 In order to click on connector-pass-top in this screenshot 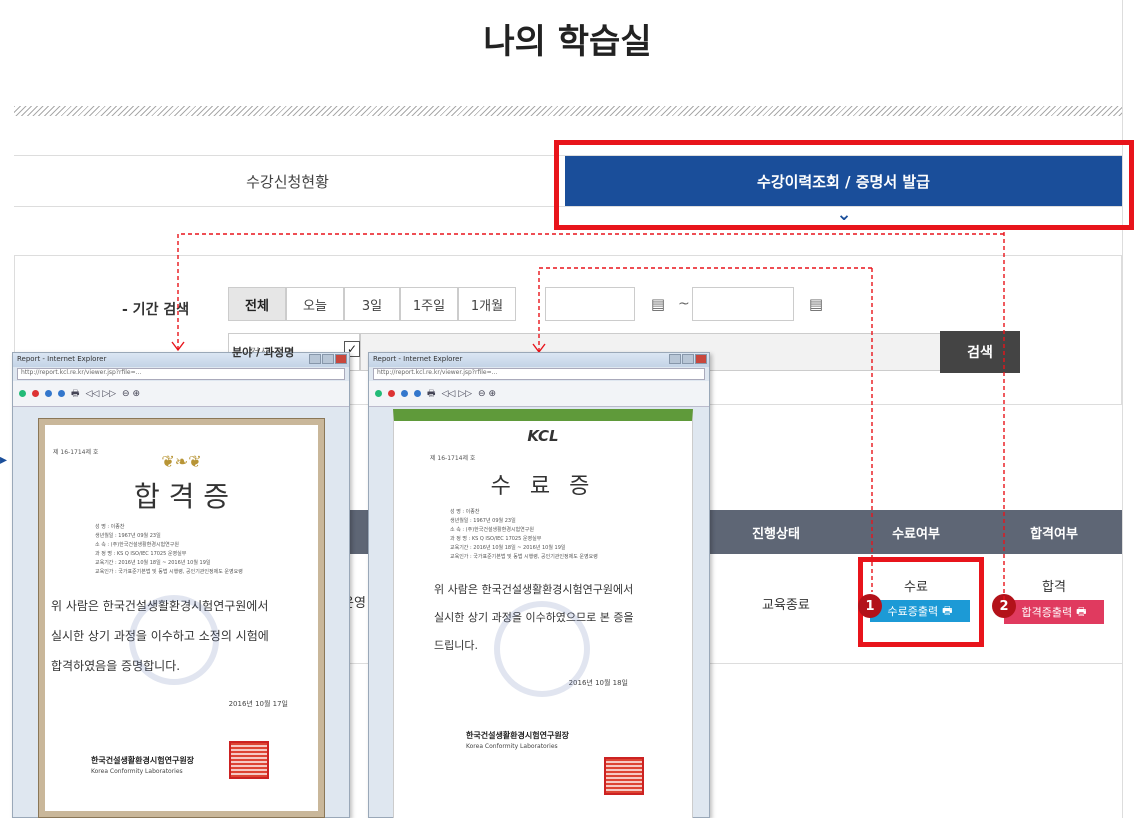, I will do `click(590, 291)`.